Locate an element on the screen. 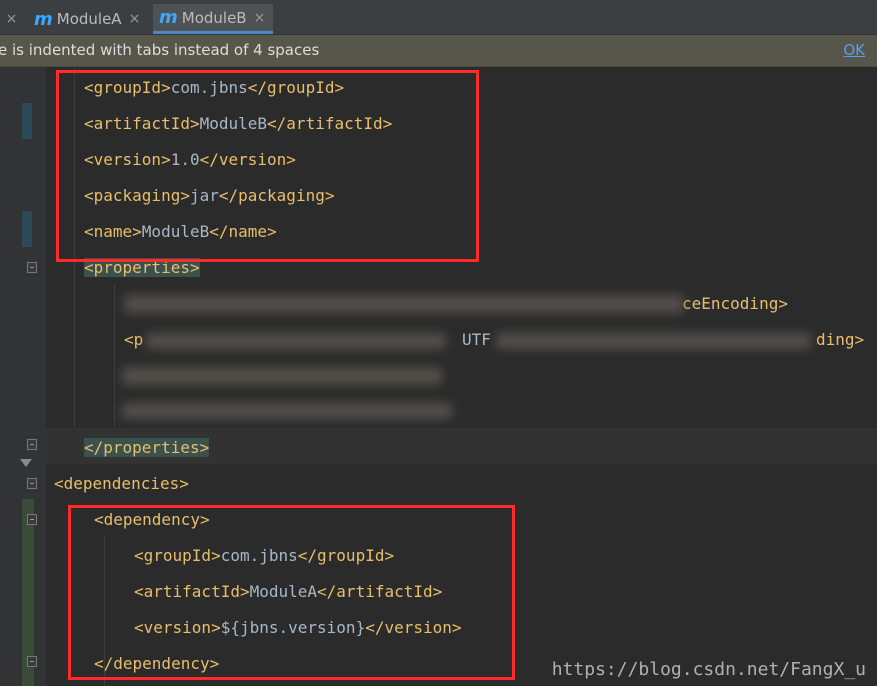 This screenshot has height=686, width=877. code-line-partial: UTF is located at coordinates (476, 339).